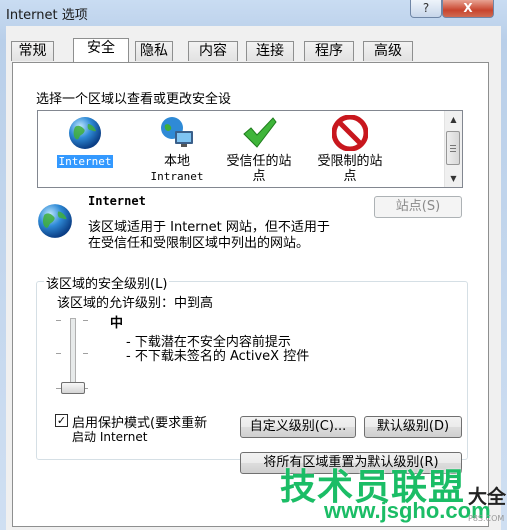 The height and width of the screenshot is (530, 507). What do you see at coordinates (350, 176) in the screenshot?
I see `zone-restricted-sites-label-2: 点` at bounding box center [350, 176].